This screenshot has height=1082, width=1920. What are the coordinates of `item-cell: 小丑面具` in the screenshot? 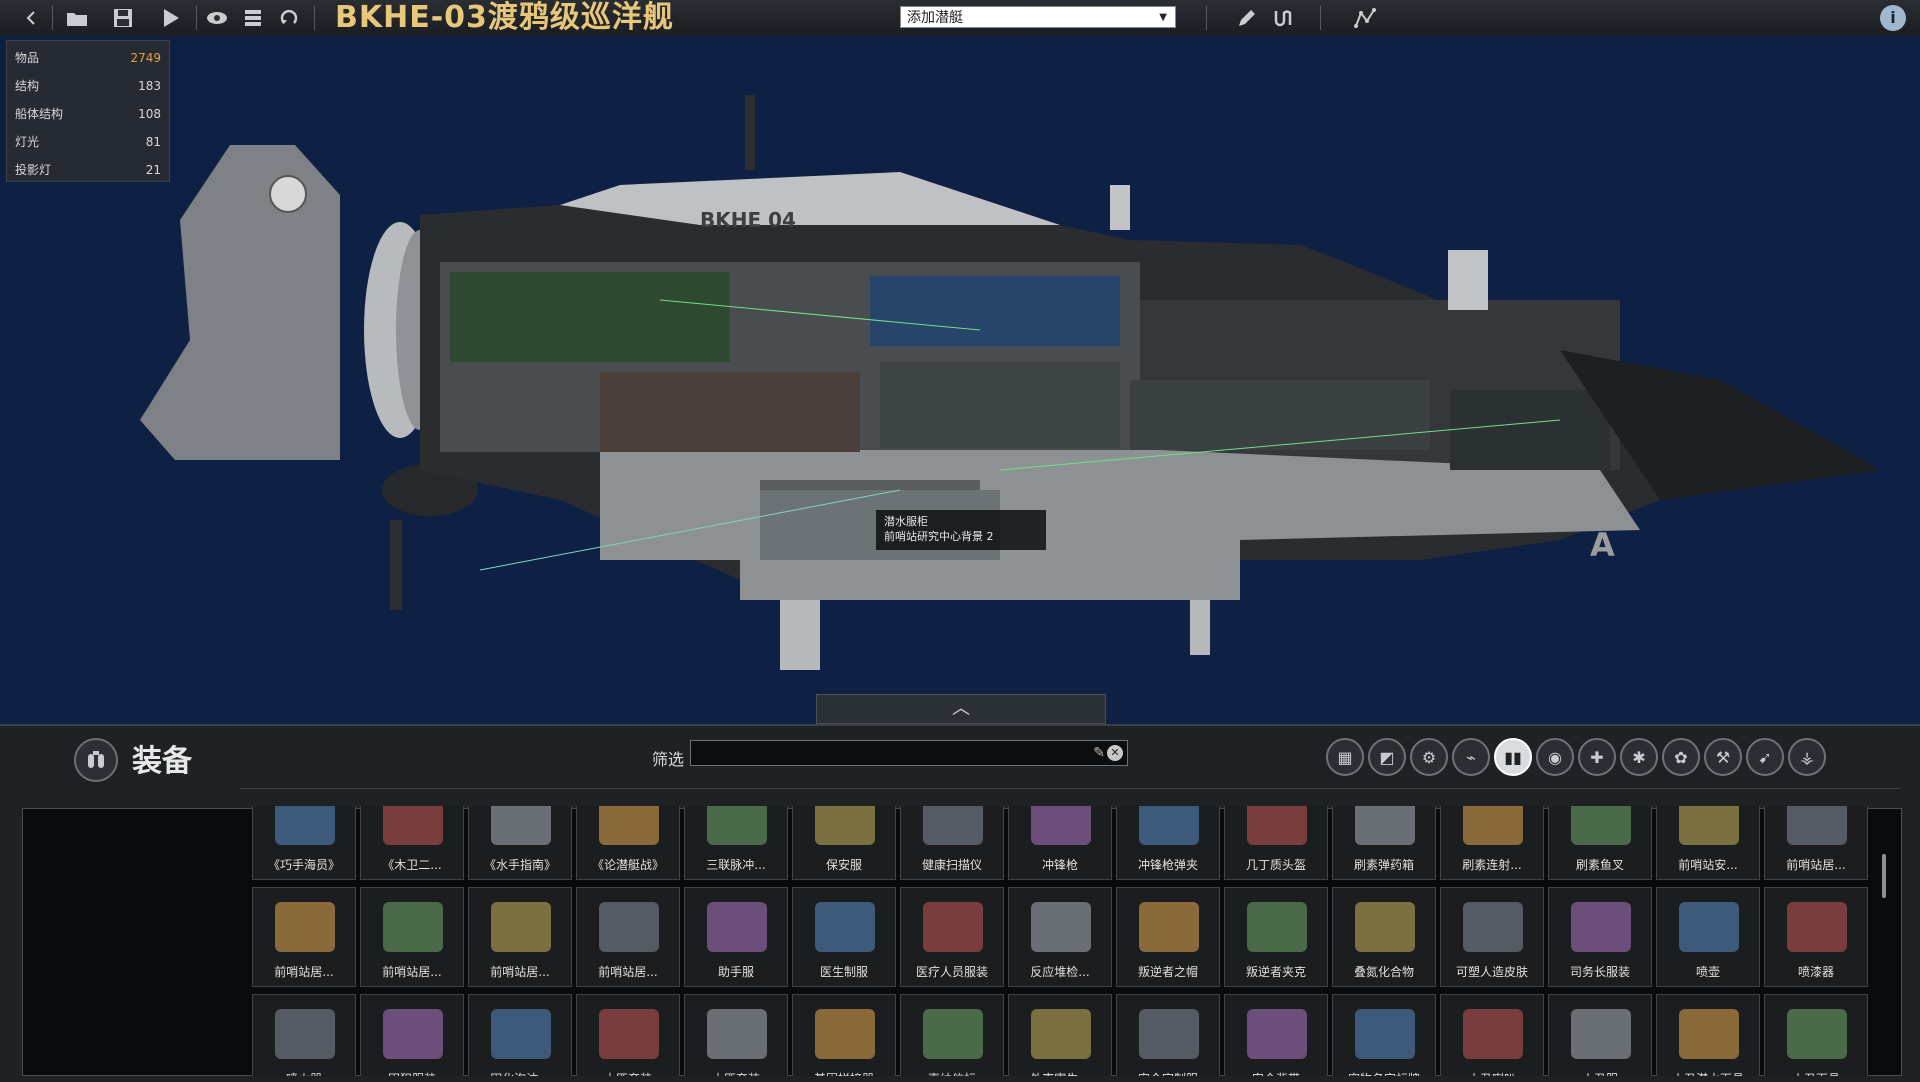 It's located at (1816, 1035).